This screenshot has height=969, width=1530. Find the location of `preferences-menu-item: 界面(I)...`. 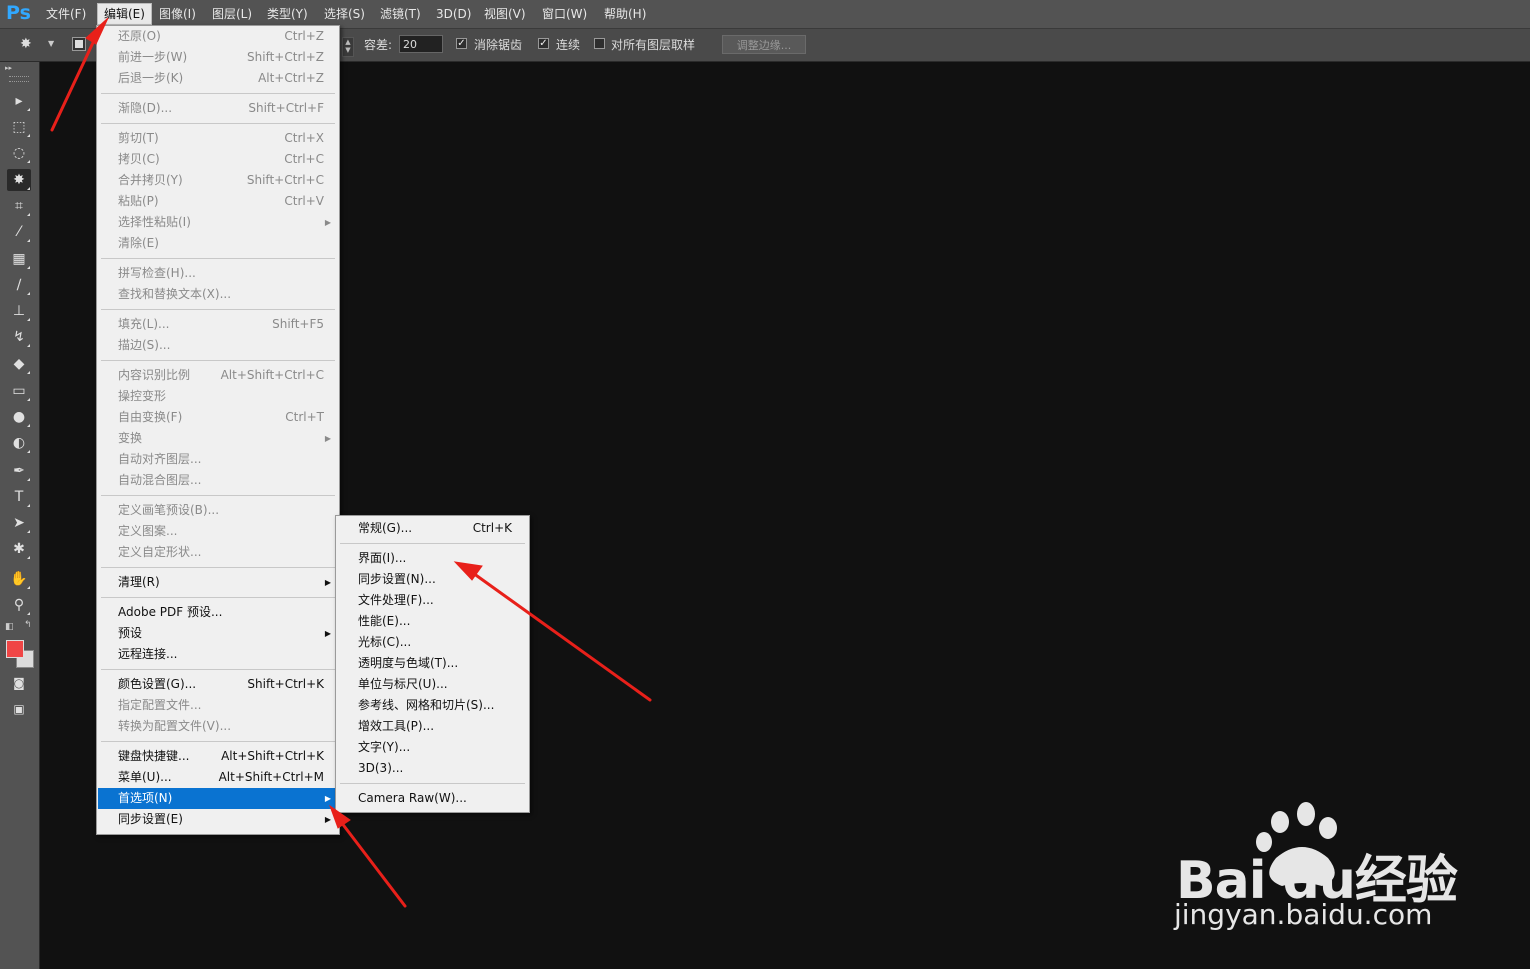

preferences-menu-item: 界面(I)... is located at coordinates (432, 558).